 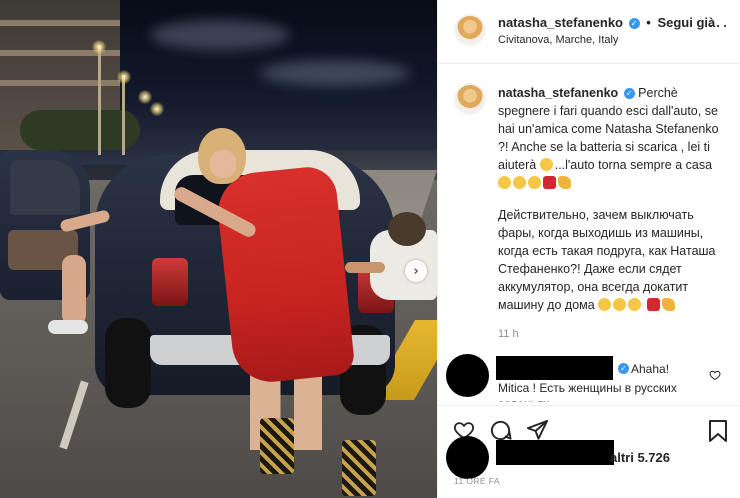 What do you see at coordinates (477, 481) in the screenshot?
I see `post-time: 11 ORE FA` at bounding box center [477, 481].